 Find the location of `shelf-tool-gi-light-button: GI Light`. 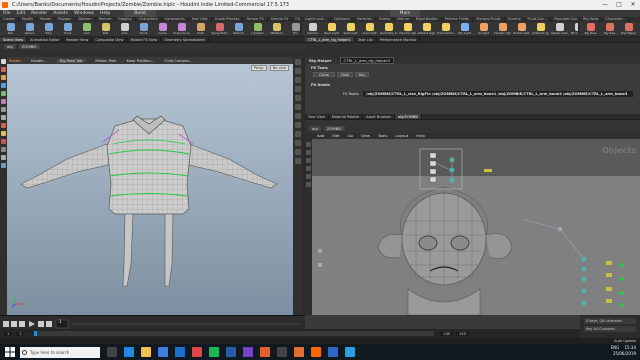

shelf-tool-gi-light-button: GI Light is located at coordinates (483, 30).